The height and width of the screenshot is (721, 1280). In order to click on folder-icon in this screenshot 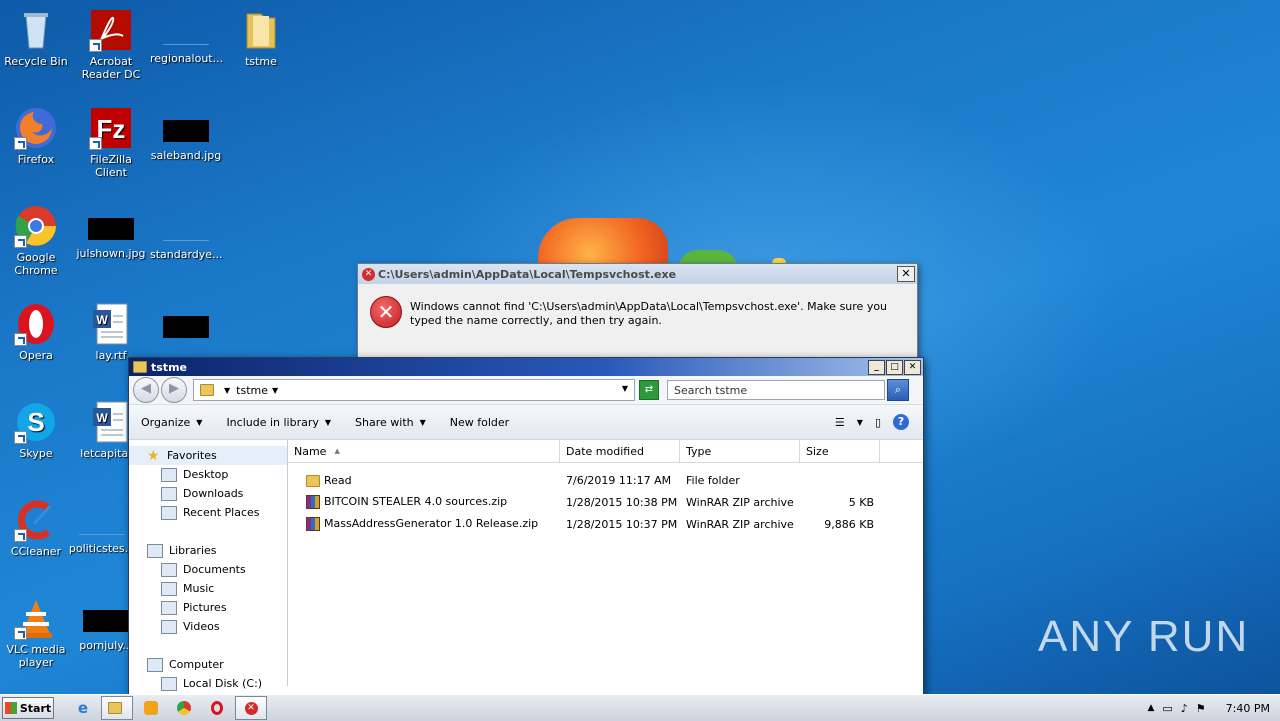, I will do `click(140, 367)`.